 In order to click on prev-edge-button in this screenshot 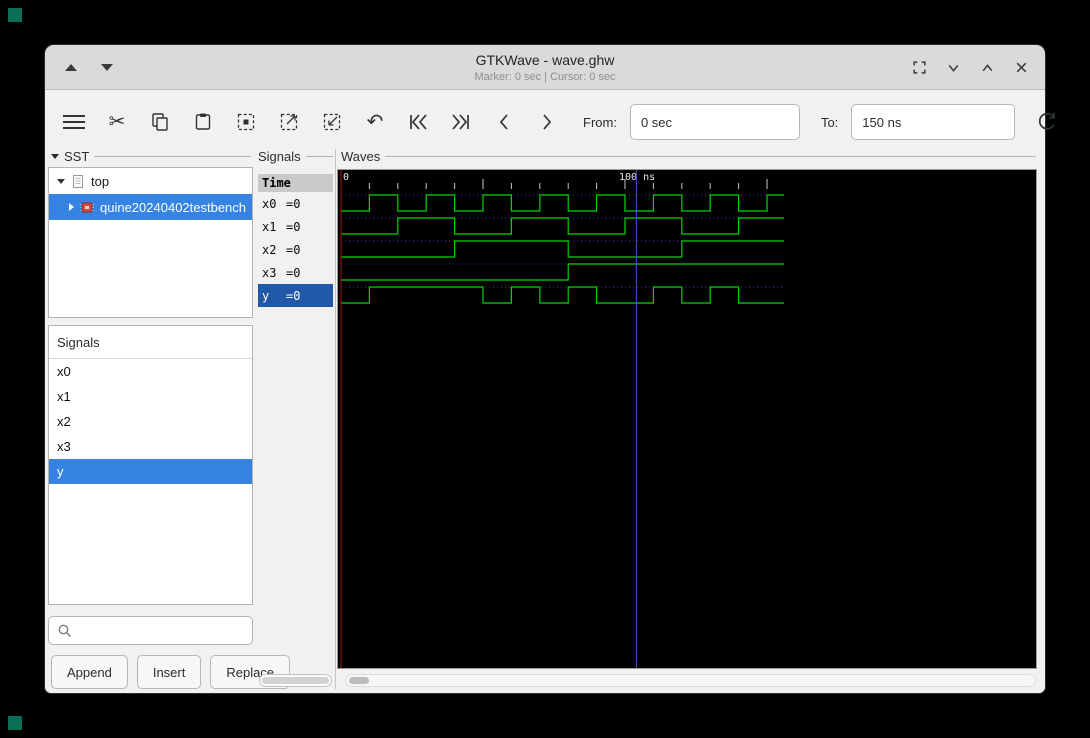, I will do `click(504, 122)`.